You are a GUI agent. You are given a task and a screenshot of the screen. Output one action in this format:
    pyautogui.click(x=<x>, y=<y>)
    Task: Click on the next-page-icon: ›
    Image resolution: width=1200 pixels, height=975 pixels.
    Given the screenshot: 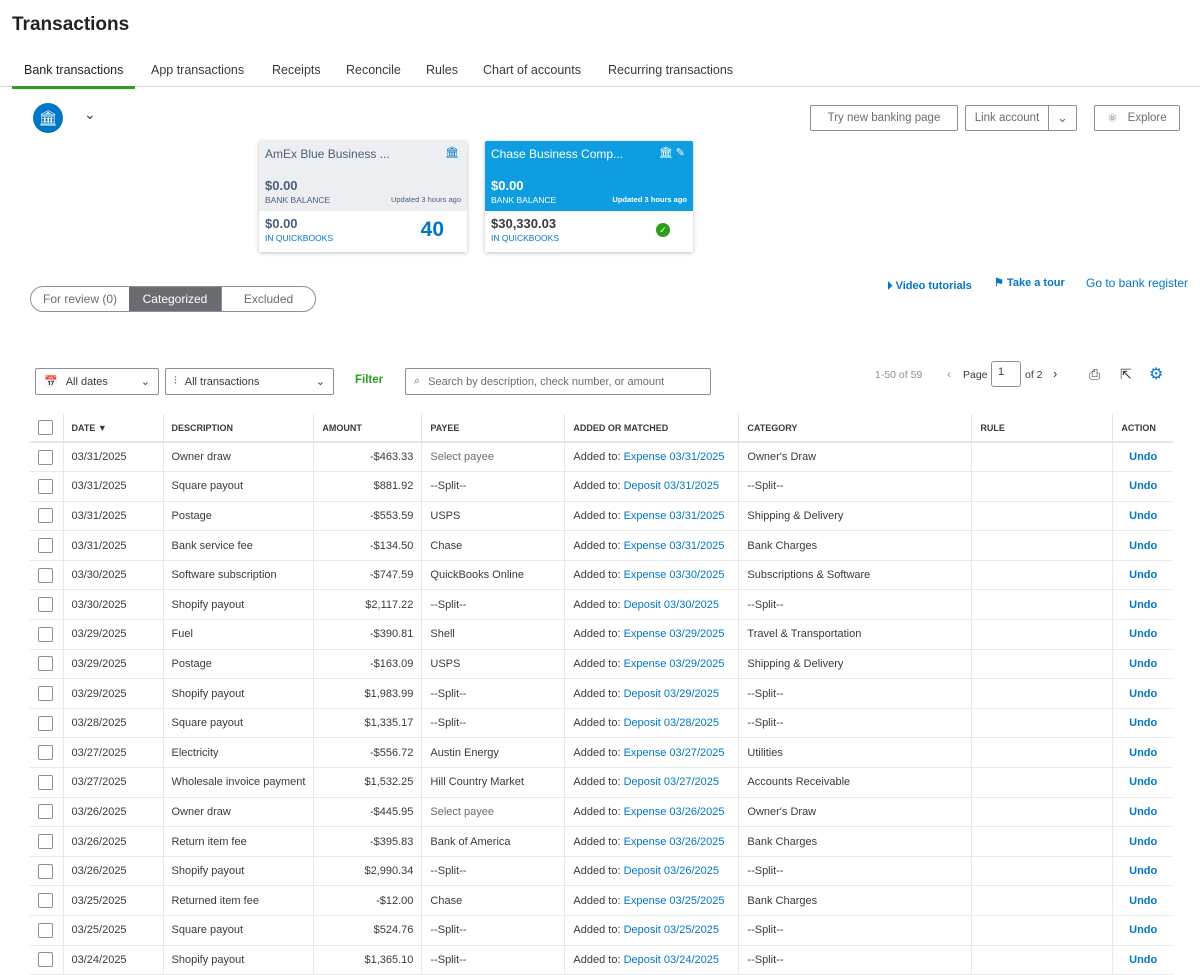 What is the action you would take?
    pyautogui.click(x=1055, y=373)
    